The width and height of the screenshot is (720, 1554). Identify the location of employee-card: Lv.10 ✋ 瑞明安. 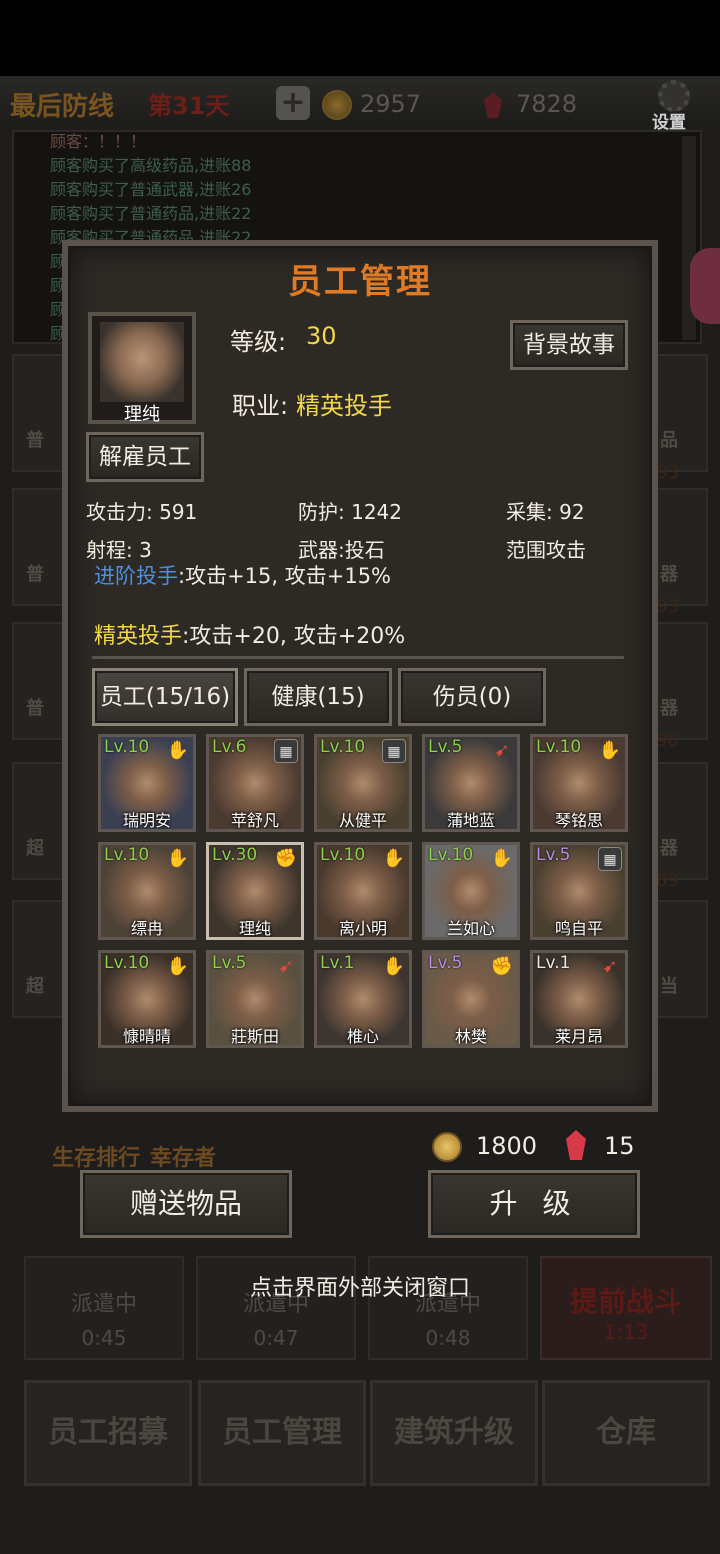
(147, 783).